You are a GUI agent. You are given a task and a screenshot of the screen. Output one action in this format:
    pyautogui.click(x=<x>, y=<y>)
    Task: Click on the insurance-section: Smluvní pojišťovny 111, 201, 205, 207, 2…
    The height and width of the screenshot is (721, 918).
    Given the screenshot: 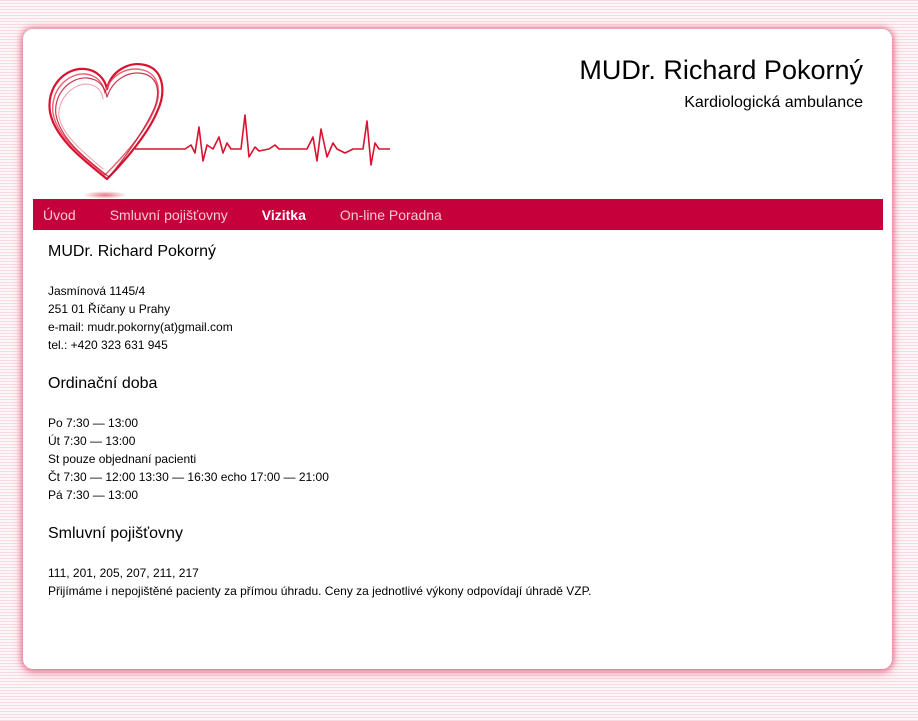 What is the action you would take?
    pyautogui.click(x=458, y=562)
    